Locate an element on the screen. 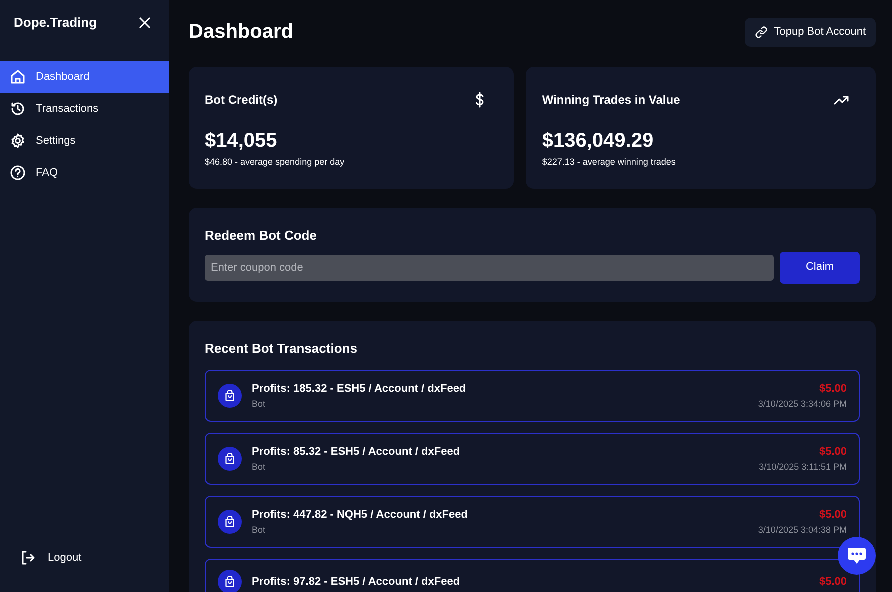  help-icon is located at coordinates (18, 173).